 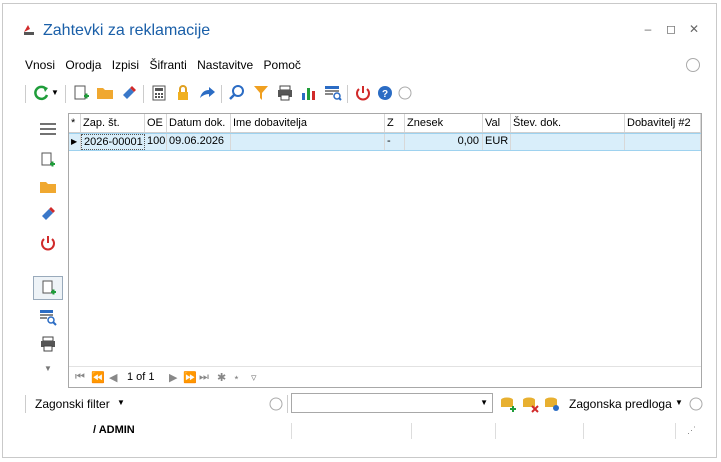 What do you see at coordinates (40, 65) in the screenshot?
I see `menu-vnosi: Vnosi` at bounding box center [40, 65].